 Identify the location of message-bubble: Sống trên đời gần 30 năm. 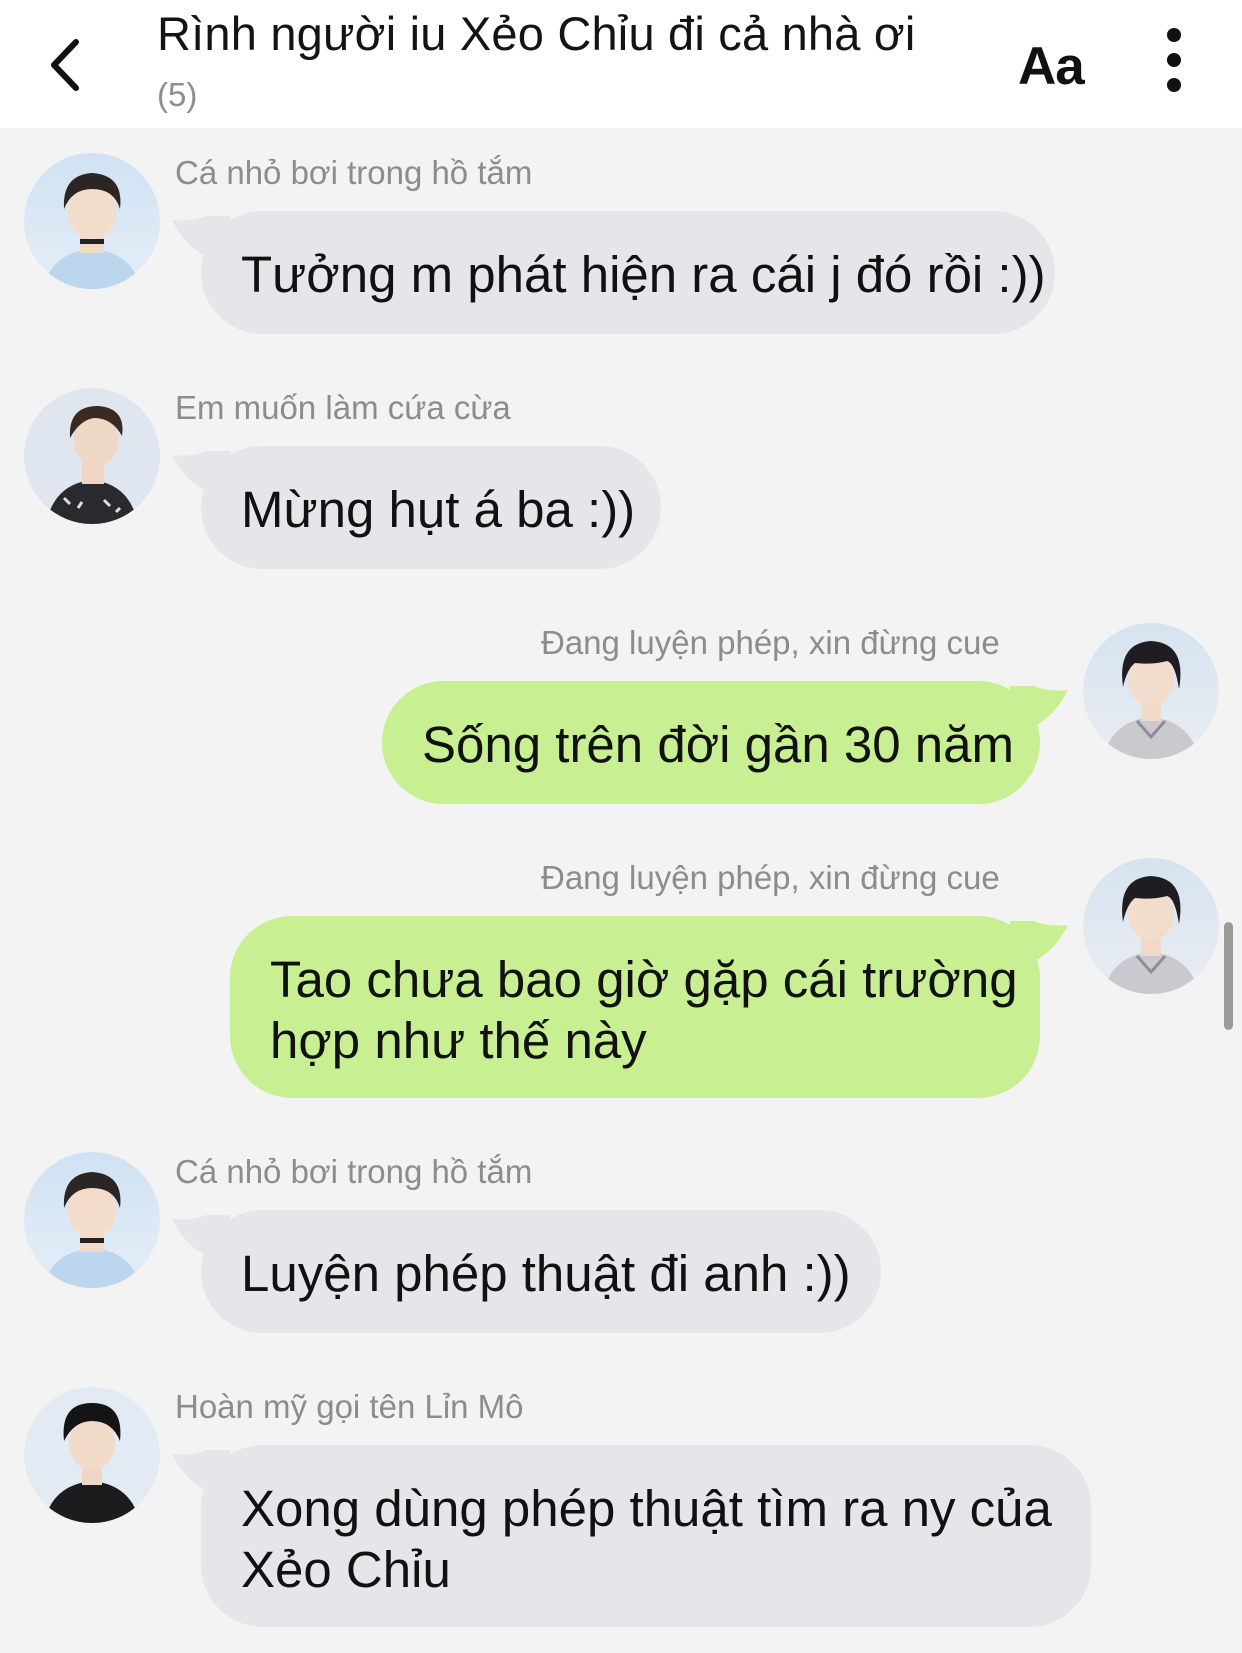
(711, 742).